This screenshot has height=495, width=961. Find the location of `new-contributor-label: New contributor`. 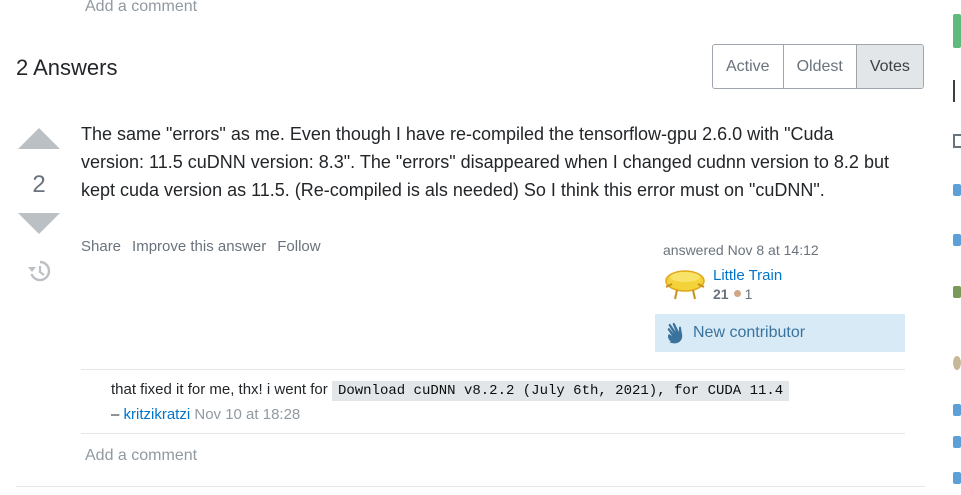

new-contributor-label: New contributor is located at coordinates (749, 332).